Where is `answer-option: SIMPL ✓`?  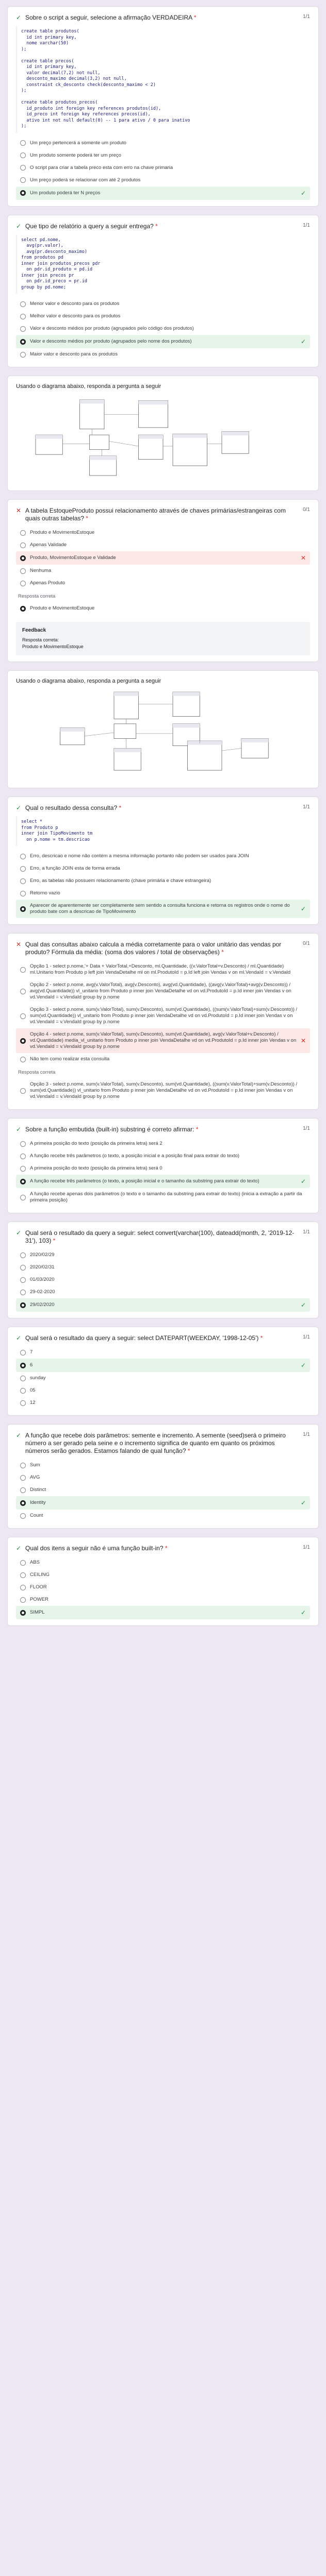
answer-option: SIMPL ✓ is located at coordinates (163, 1612).